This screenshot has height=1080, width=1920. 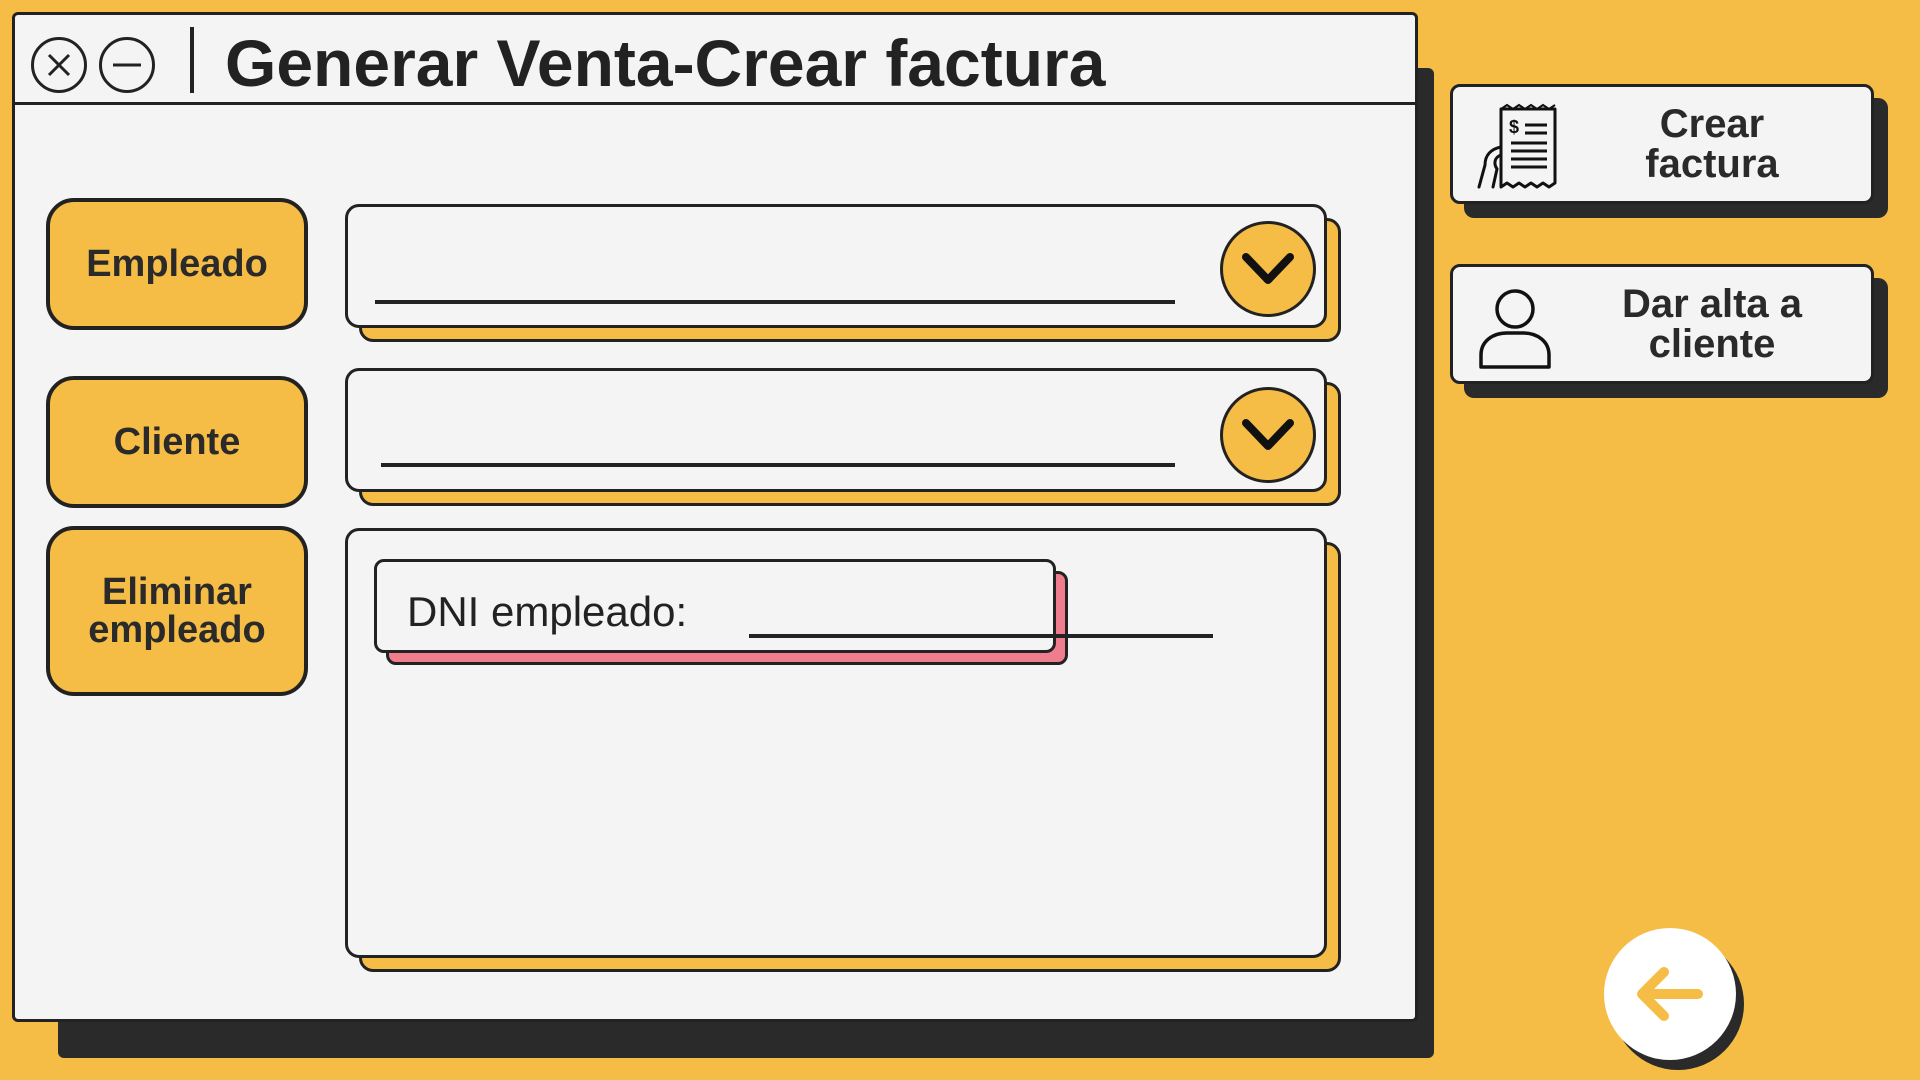 I want to click on eliminar-empleado-button: Eliminar empleado, so click(x=177, y=611).